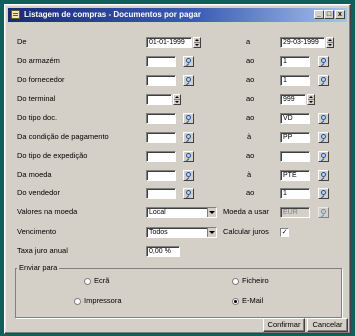 Image resolution: width=355 pixels, height=336 pixels. I want to click on salesperson-to-search-icon, so click(323, 193).